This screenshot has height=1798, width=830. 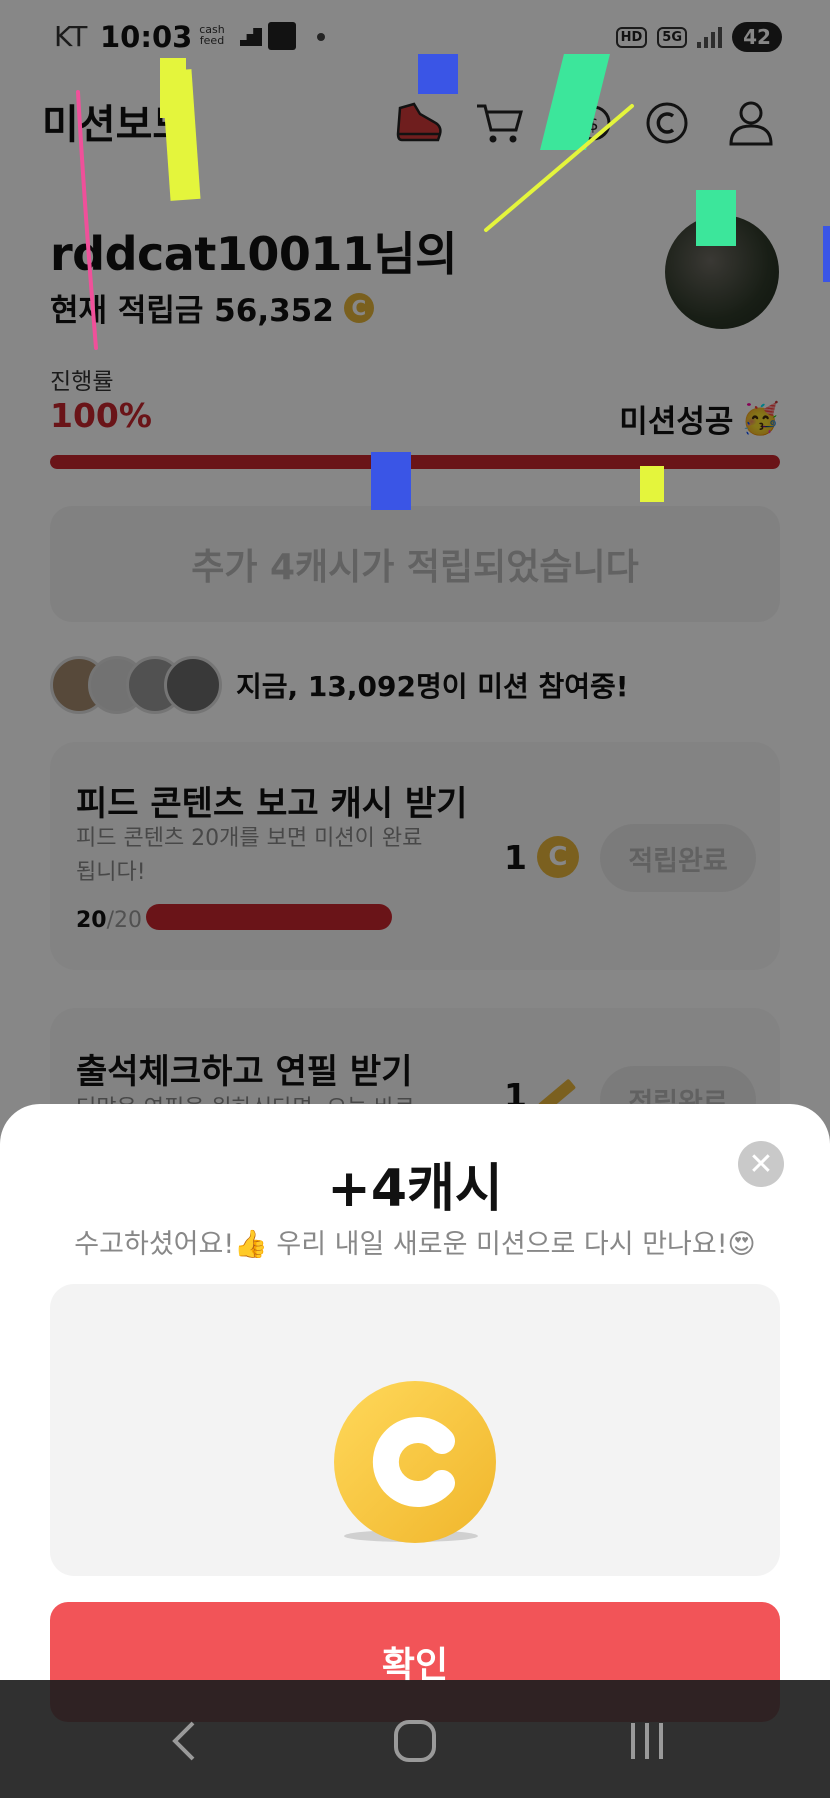 I want to click on back-icon, so click(x=183, y=1741).